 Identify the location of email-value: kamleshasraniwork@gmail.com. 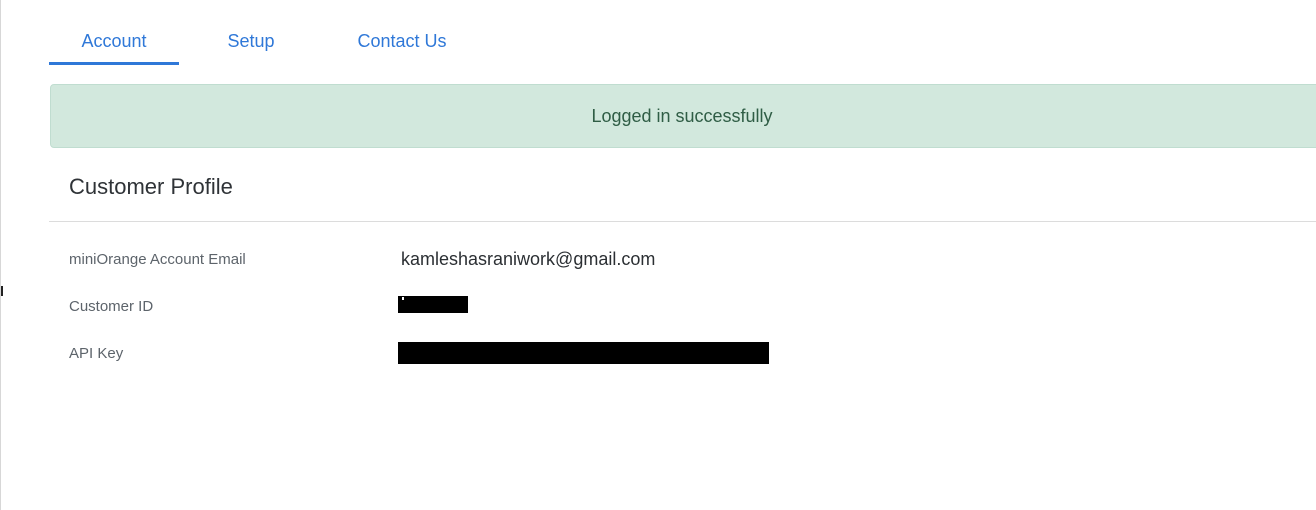
(528, 259).